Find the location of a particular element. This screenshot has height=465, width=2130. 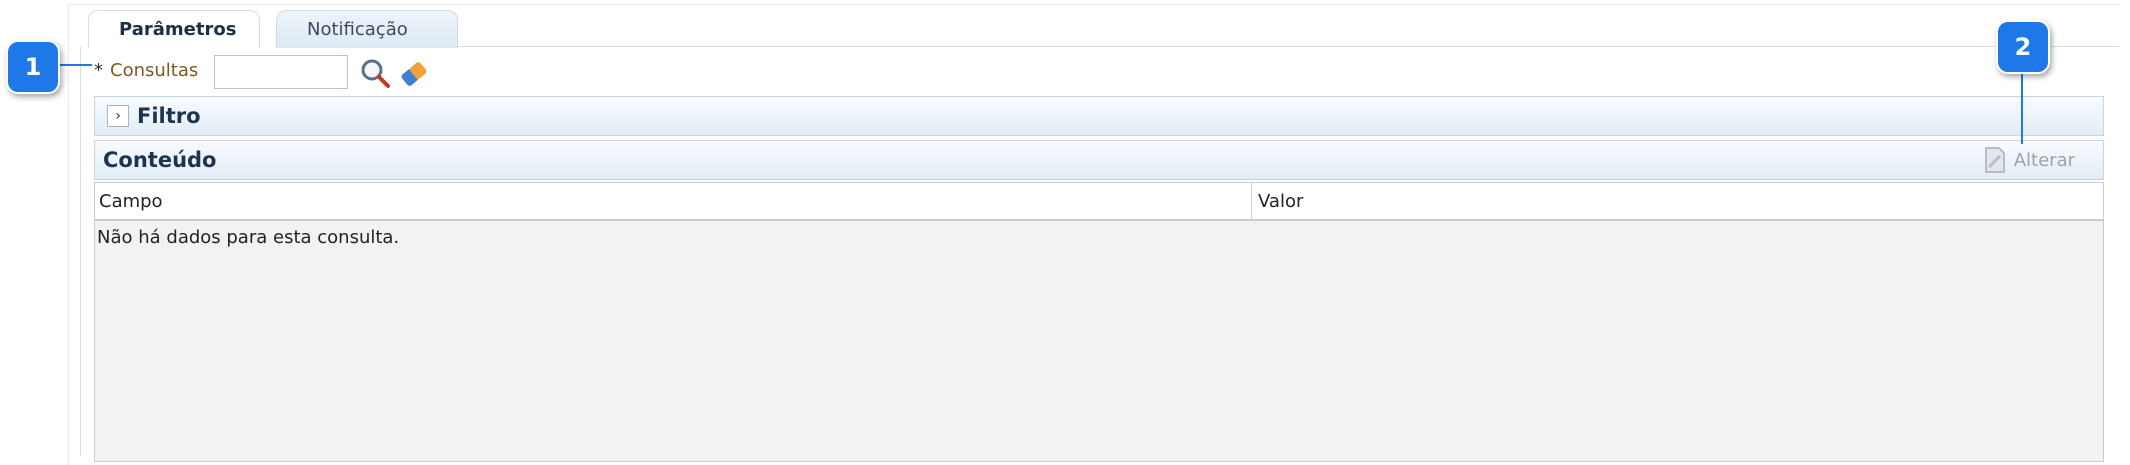

tab-label: Notificação is located at coordinates (357, 29).